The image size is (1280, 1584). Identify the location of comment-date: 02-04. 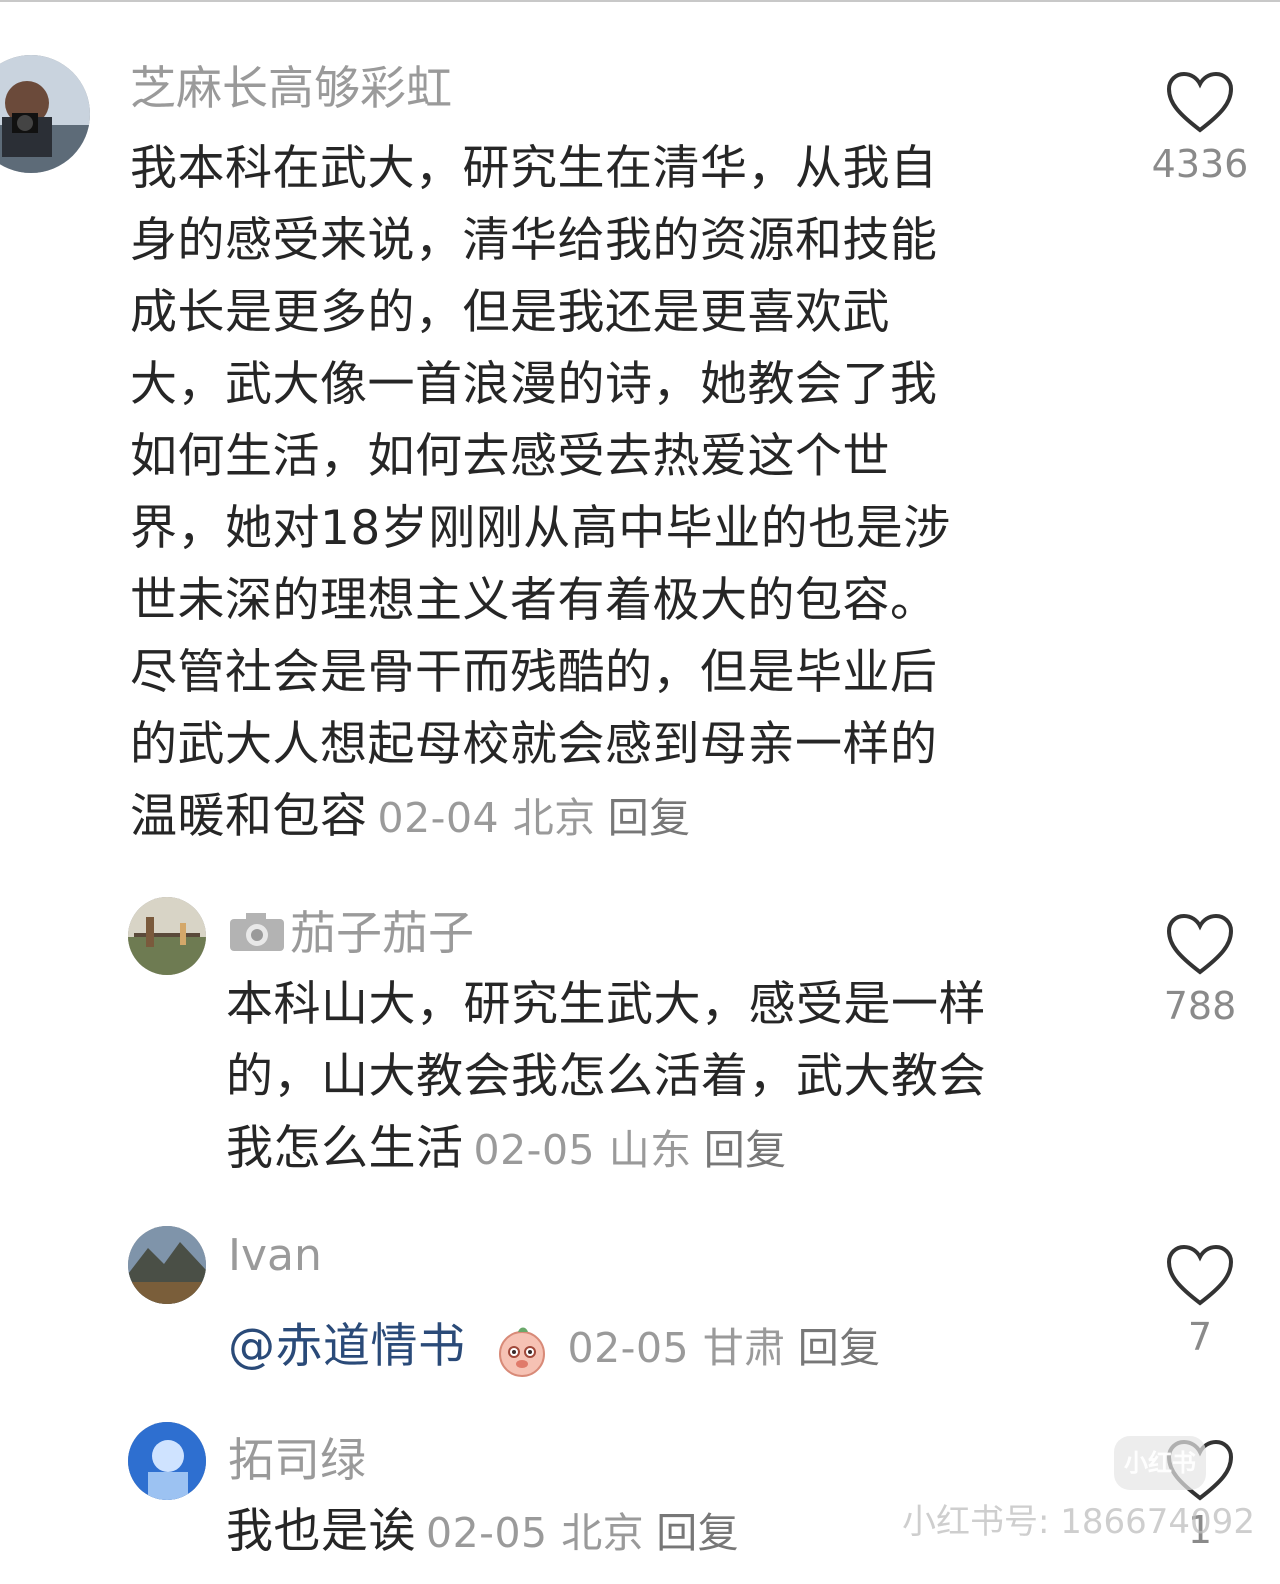
(438, 818).